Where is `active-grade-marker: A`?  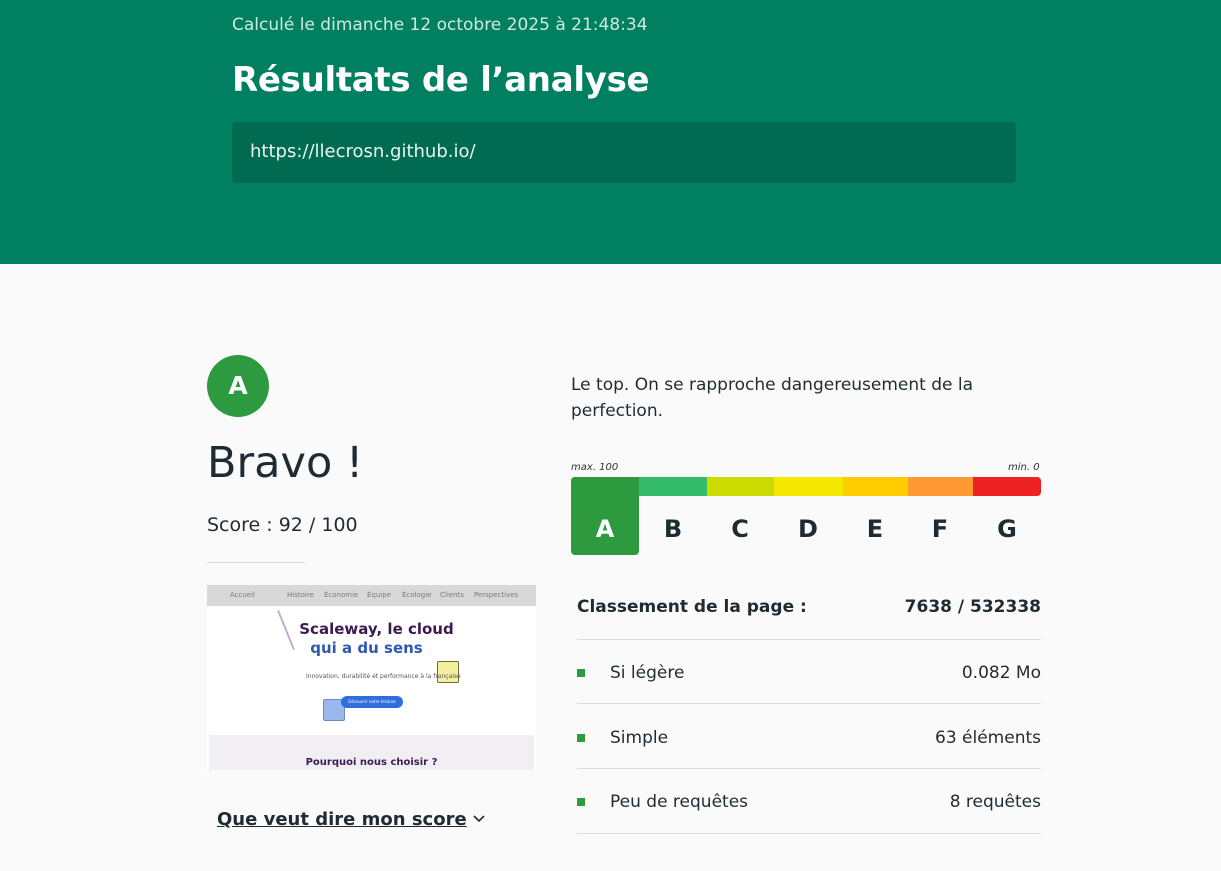
active-grade-marker: A is located at coordinates (605, 516).